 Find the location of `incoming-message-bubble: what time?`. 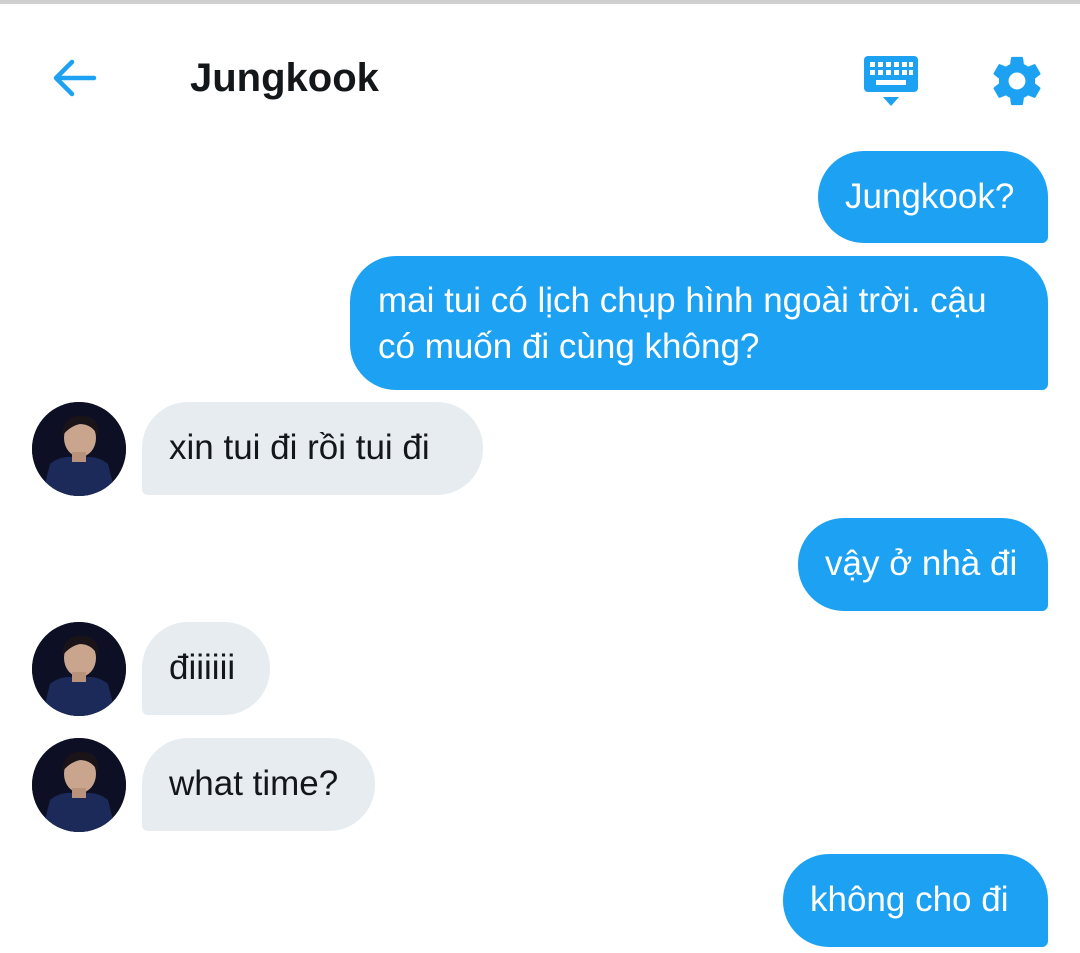

incoming-message-bubble: what time? is located at coordinates (258, 784).